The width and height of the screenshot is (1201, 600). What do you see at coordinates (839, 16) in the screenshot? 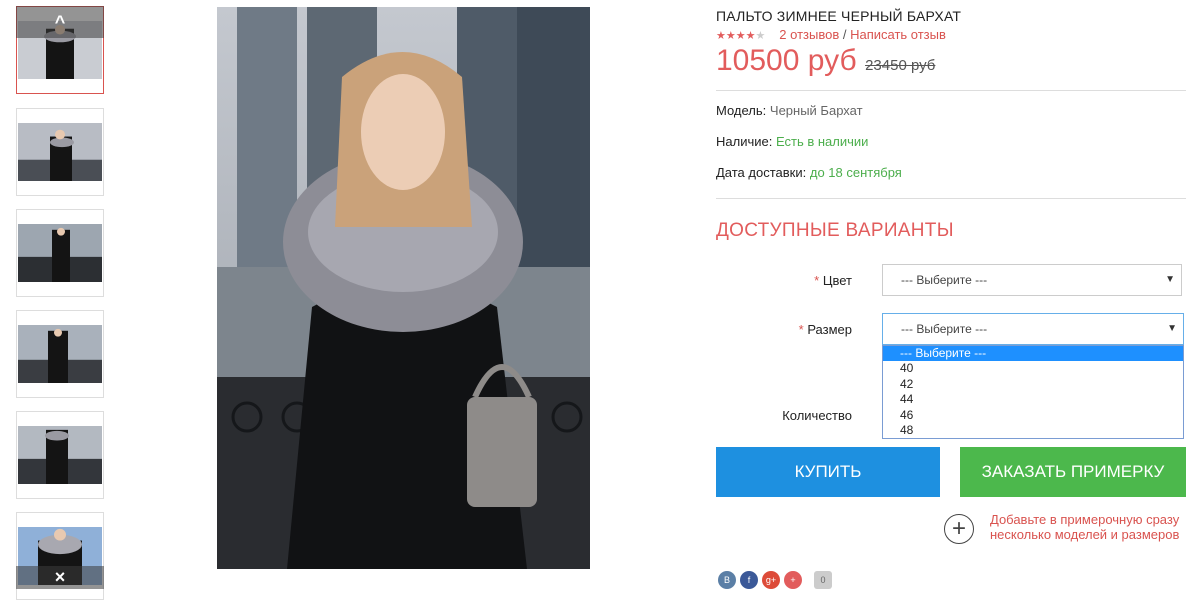
I see `product-title: ПАЛЬТО ЗИМНЕЕ ЧЕРНЫЙ БАРХАТ` at bounding box center [839, 16].